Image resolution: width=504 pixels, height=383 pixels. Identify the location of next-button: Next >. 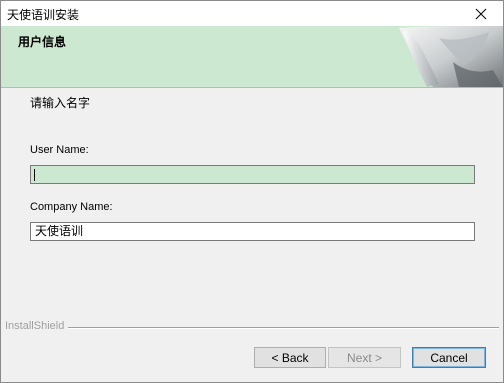
(364, 357).